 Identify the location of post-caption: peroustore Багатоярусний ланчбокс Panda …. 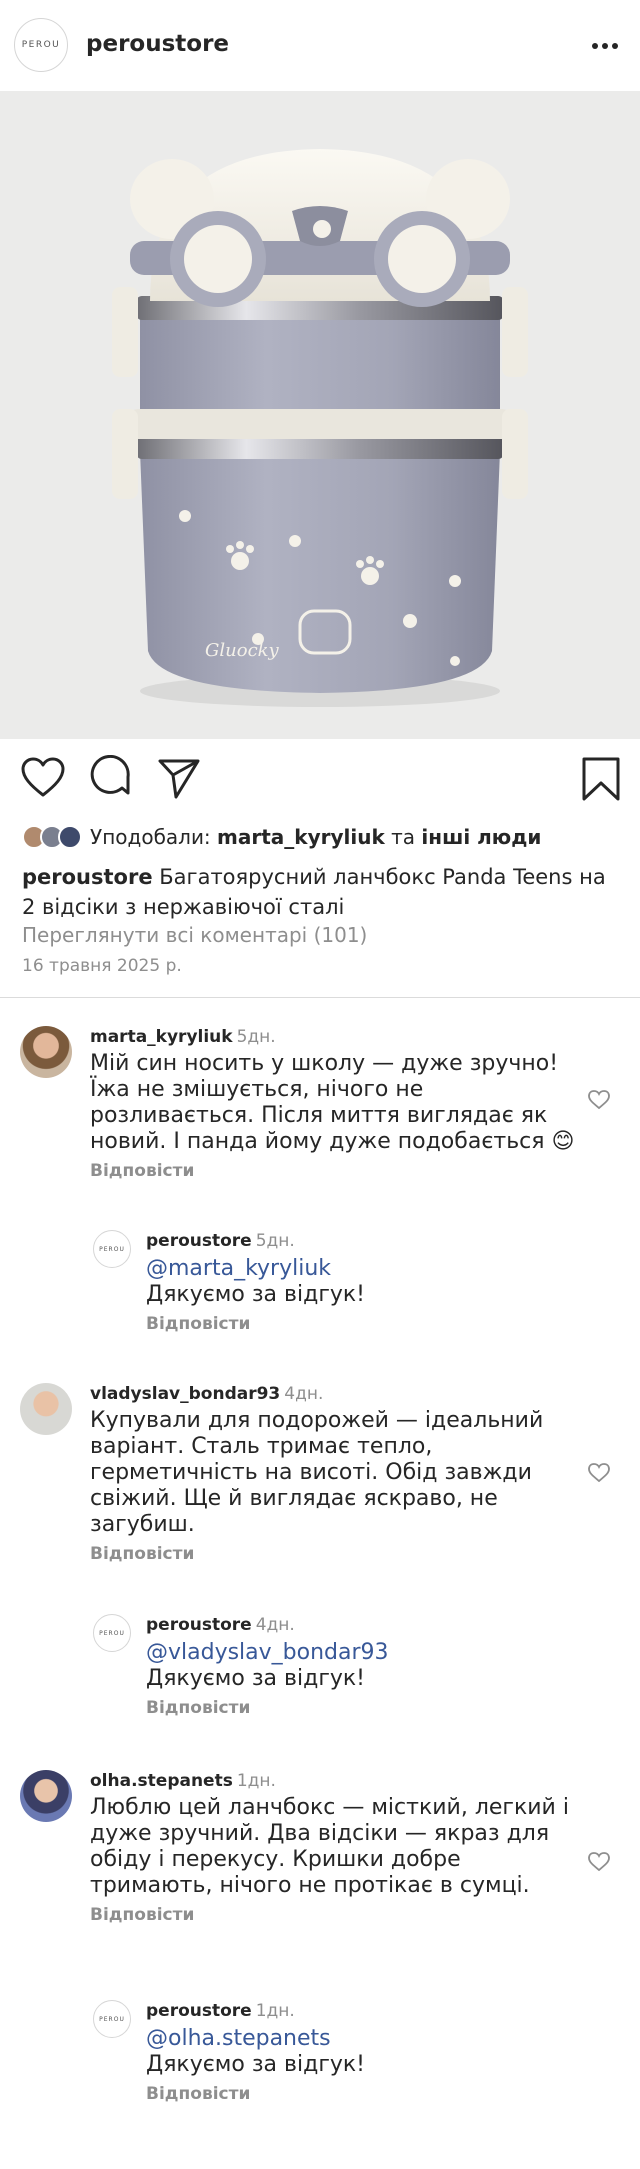
(322, 892).